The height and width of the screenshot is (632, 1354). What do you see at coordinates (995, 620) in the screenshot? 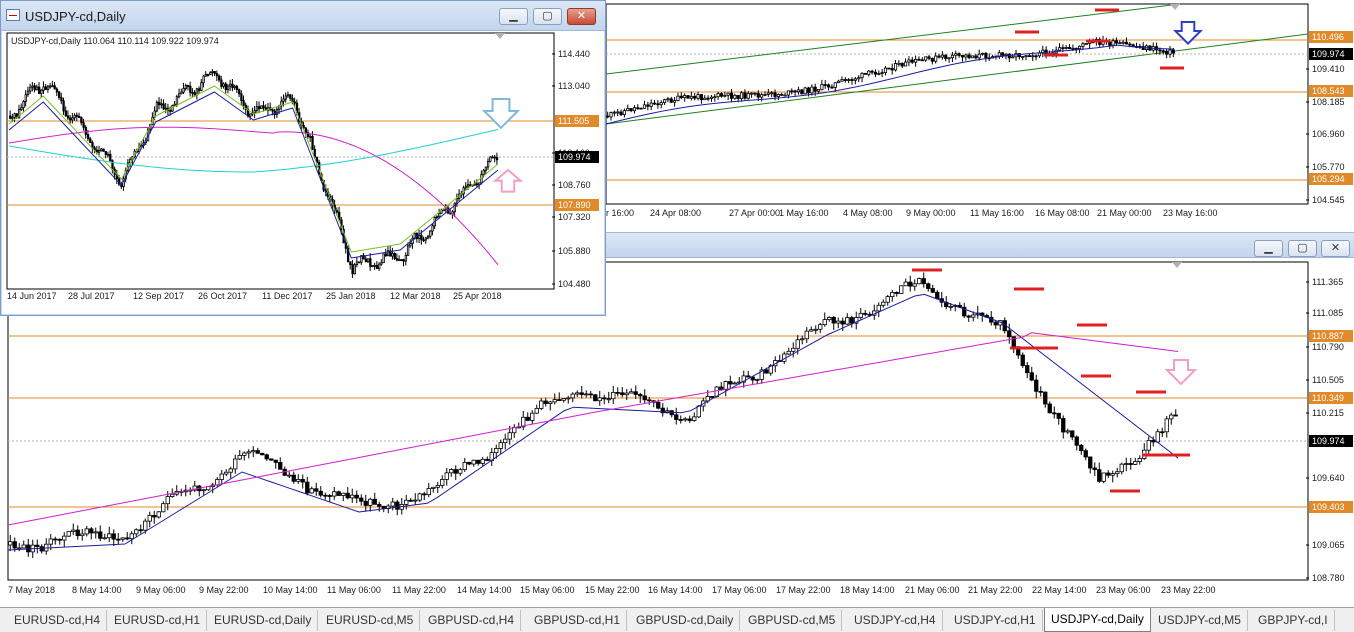
I see `tab-usdjpy-cd-h1: USDJPY-cd,H1` at bounding box center [995, 620].